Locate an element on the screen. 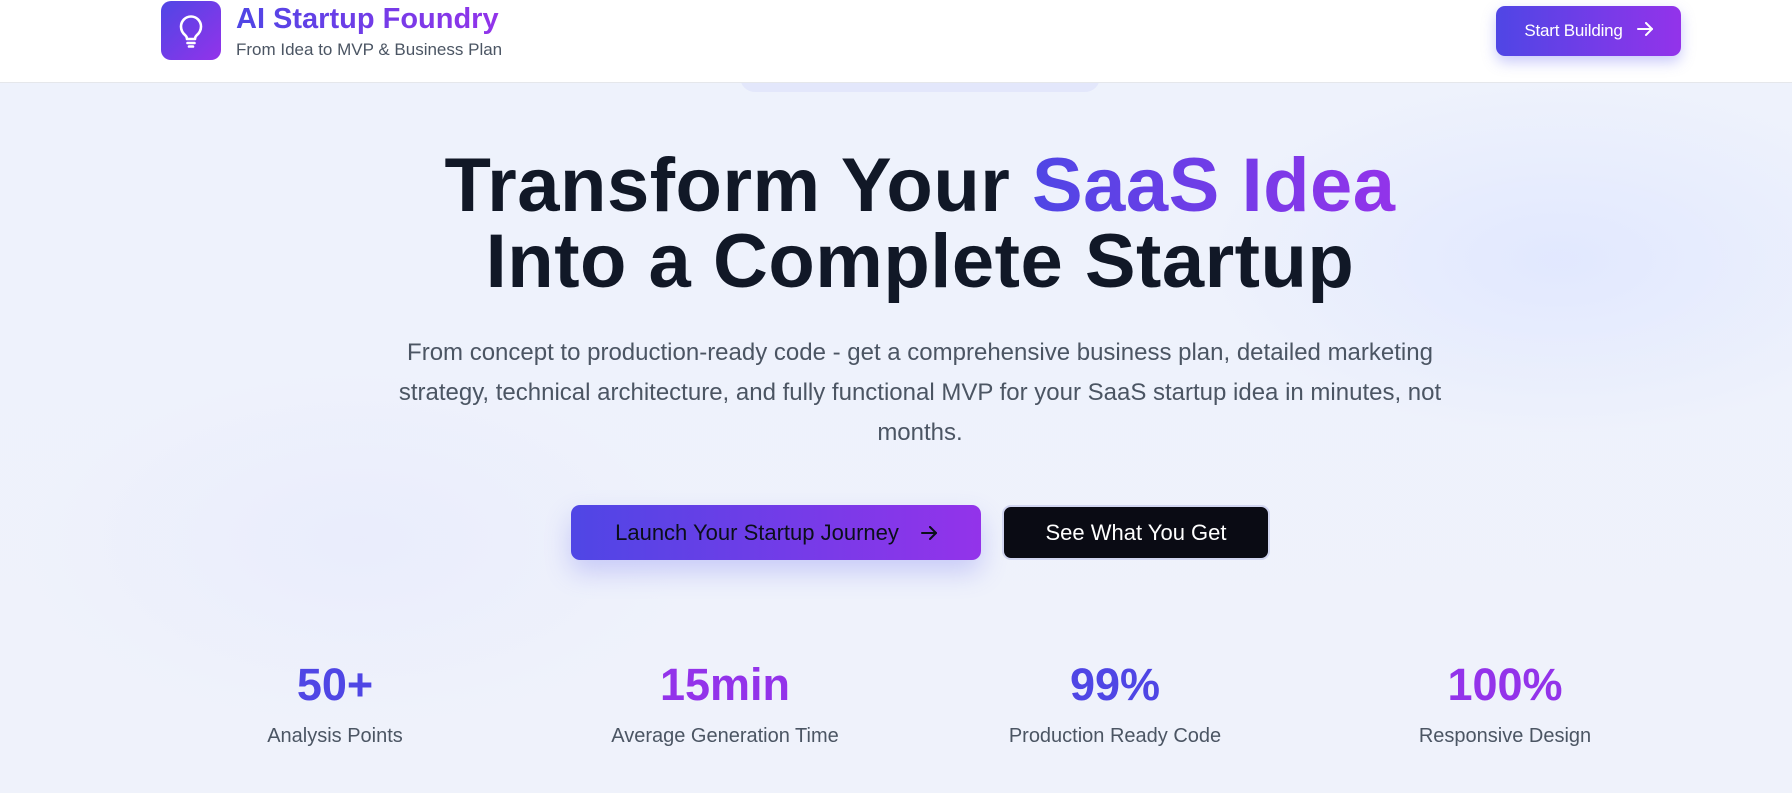 The height and width of the screenshot is (793, 1792). stat-value: 99% is located at coordinates (1115, 684).